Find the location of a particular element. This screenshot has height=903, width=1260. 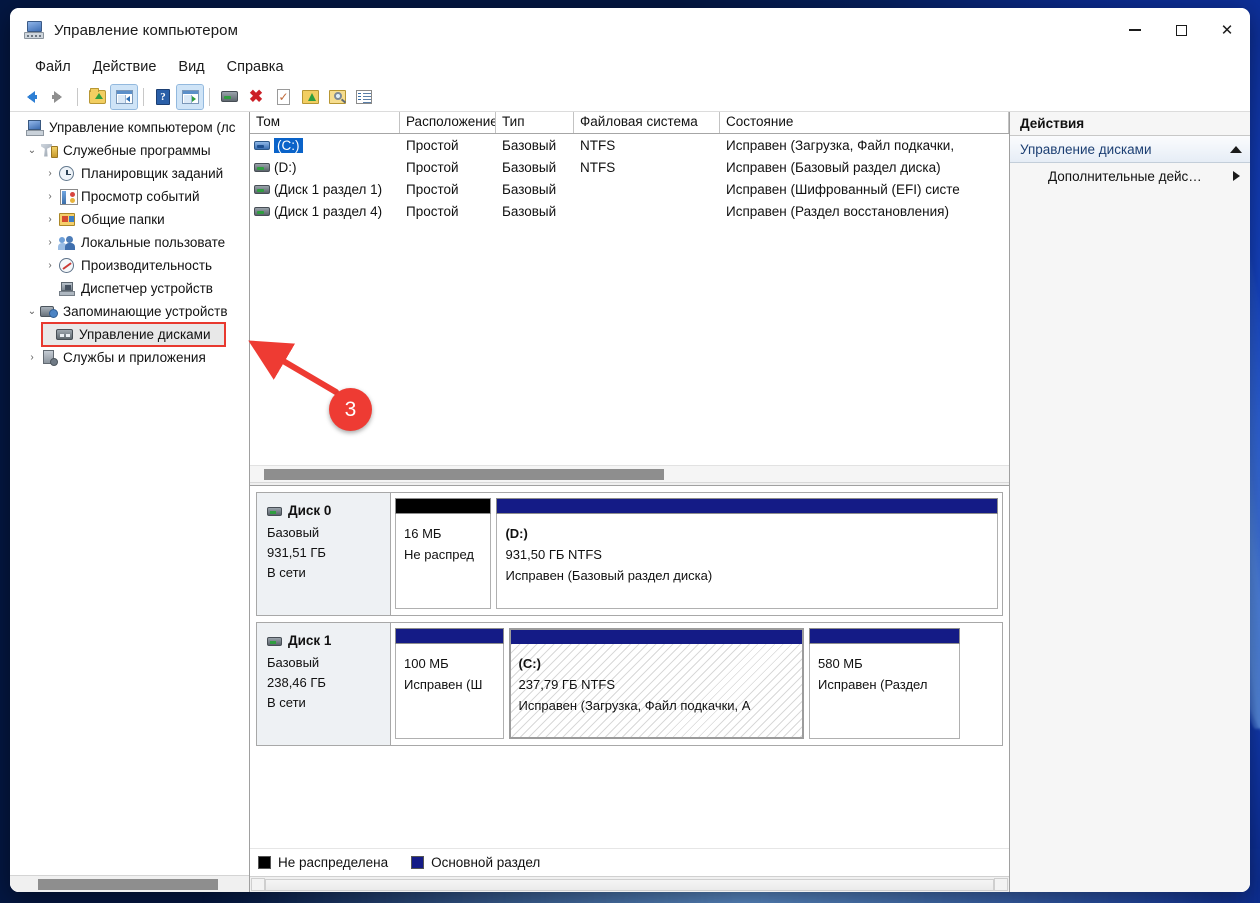

menu-help: Справка is located at coordinates (255, 67).